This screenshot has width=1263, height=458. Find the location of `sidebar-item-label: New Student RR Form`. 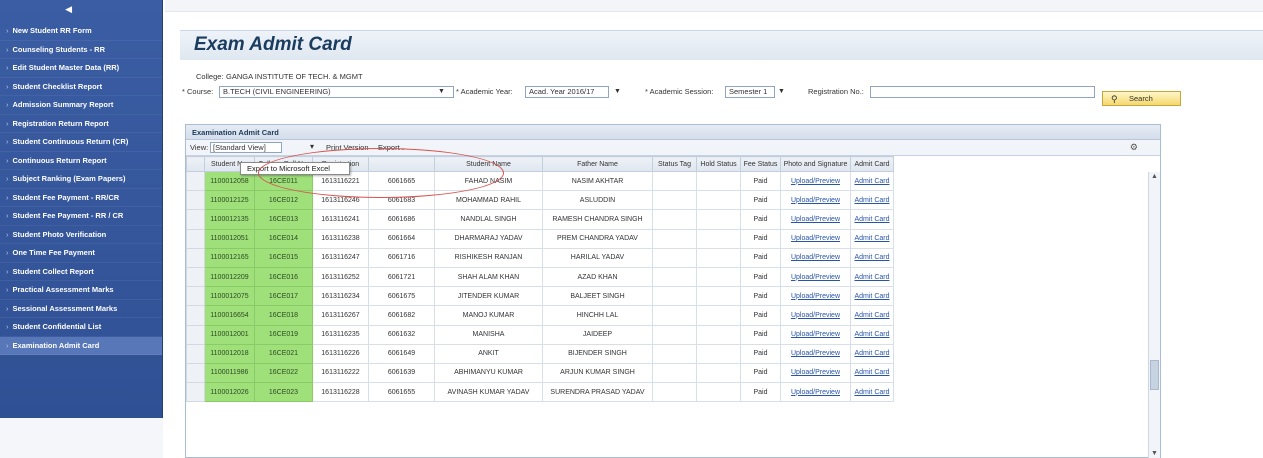

sidebar-item-label: New Student RR Form is located at coordinates (52, 30).